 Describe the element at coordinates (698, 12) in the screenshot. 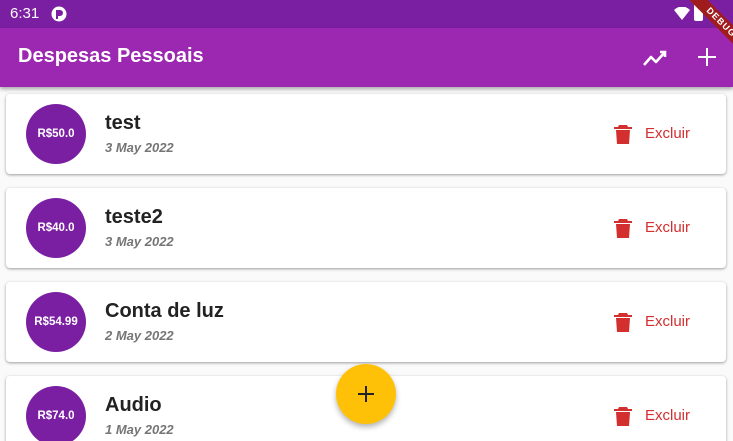

I see `battery-icon` at that location.